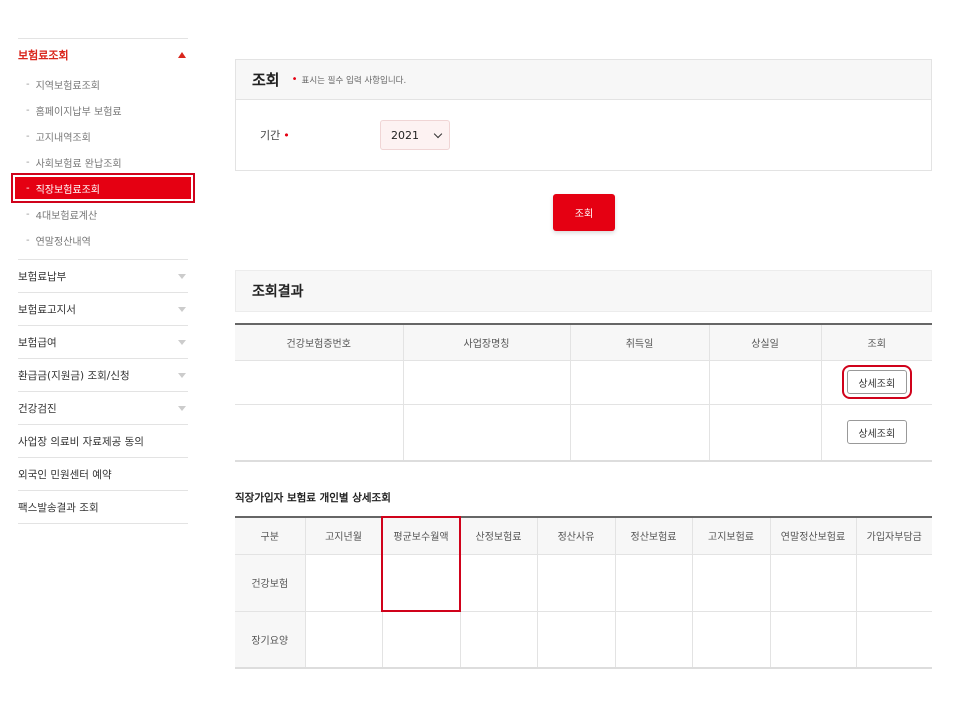 The width and height of the screenshot is (954, 708). I want to click on sidebar-subitem-label: 직장보험료조회, so click(68, 190).